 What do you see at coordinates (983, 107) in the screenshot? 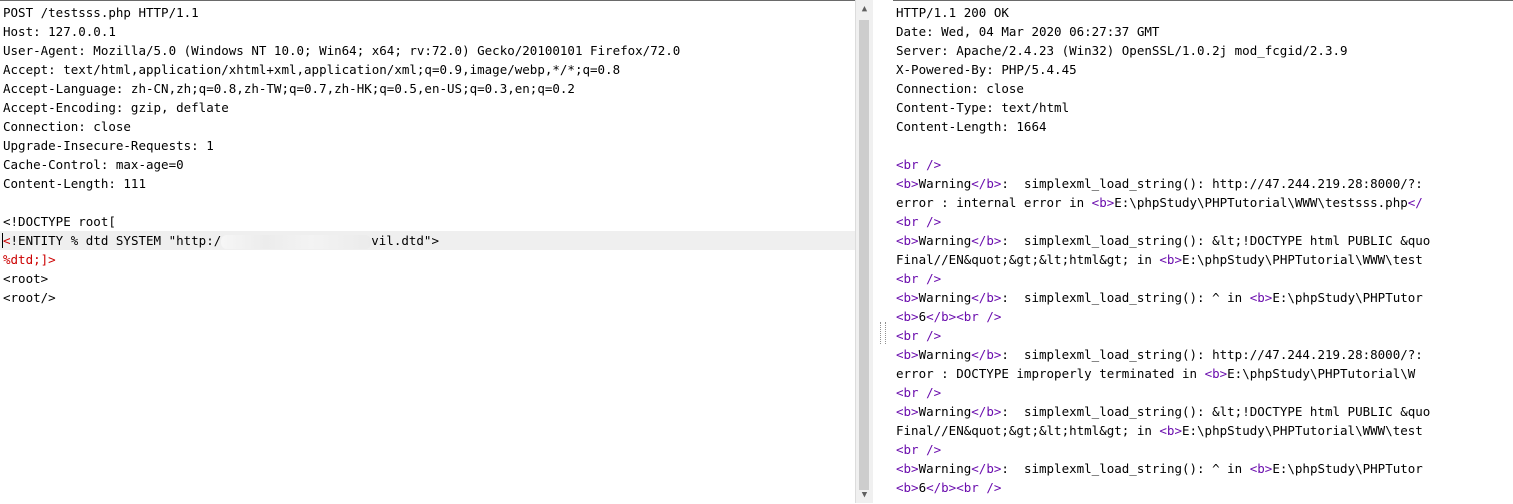
I see `response-header-text: Content-Type: text/html` at bounding box center [983, 107].